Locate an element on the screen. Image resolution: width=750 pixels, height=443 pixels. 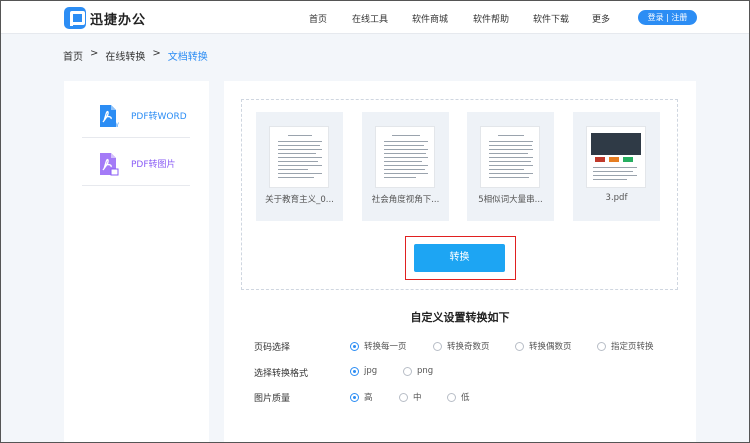
sidebar-item-pdf-to-word: W PDF转WORD is located at coordinates (136, 116).